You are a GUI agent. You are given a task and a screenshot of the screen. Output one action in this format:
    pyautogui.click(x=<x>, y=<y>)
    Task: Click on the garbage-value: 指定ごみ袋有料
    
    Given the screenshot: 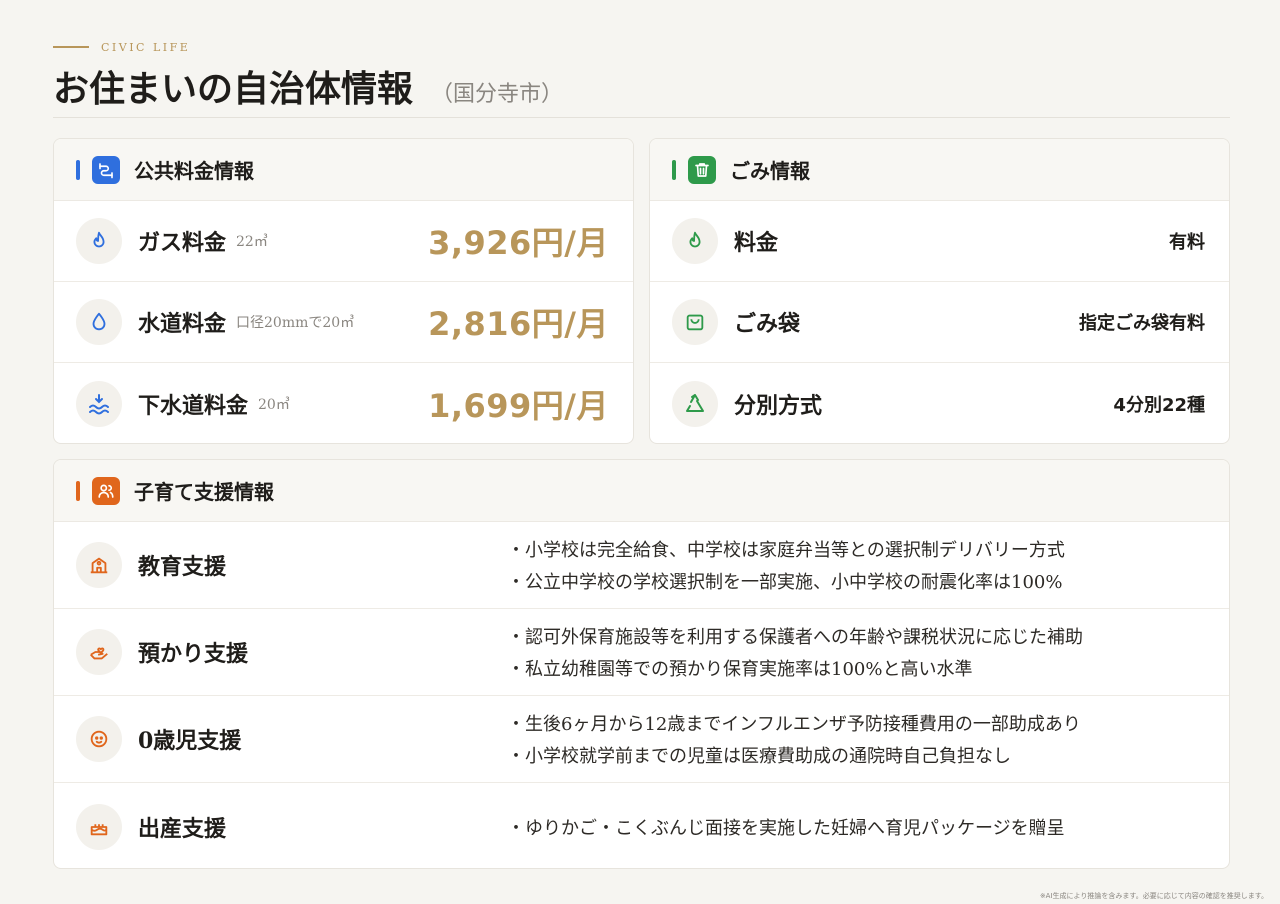 What is the action you would take?
    pyautogui.click(x=1142, y=323)
    